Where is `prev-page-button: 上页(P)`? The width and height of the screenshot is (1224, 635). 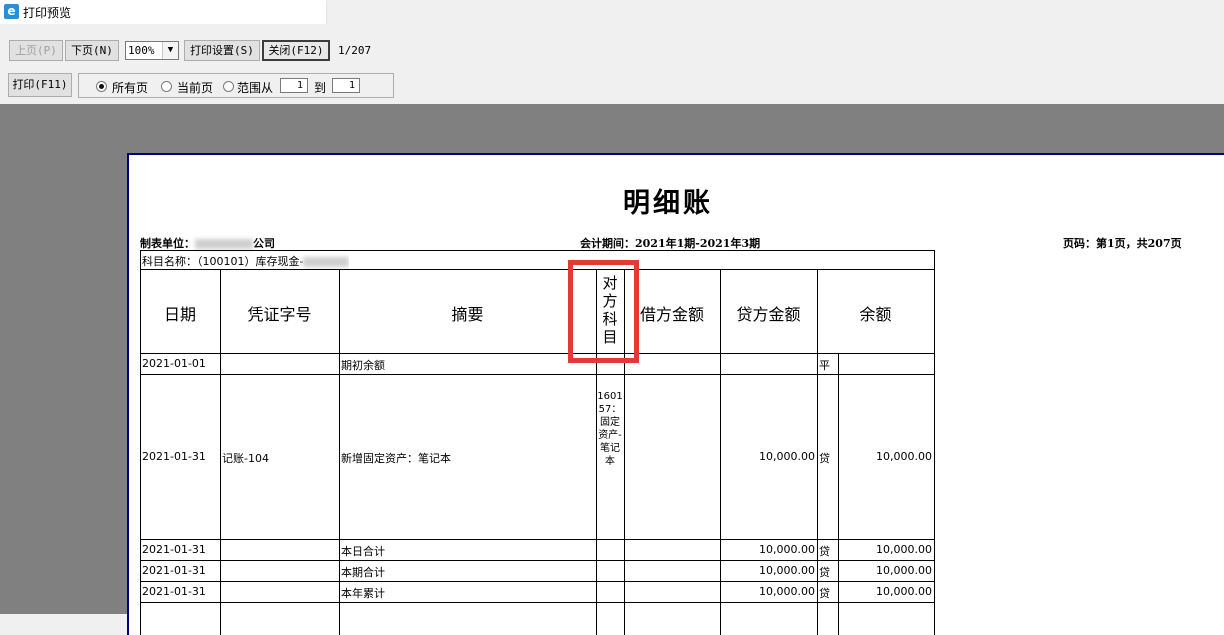 prev-page-button: 上页(P) is located at coordinates (36, 50).